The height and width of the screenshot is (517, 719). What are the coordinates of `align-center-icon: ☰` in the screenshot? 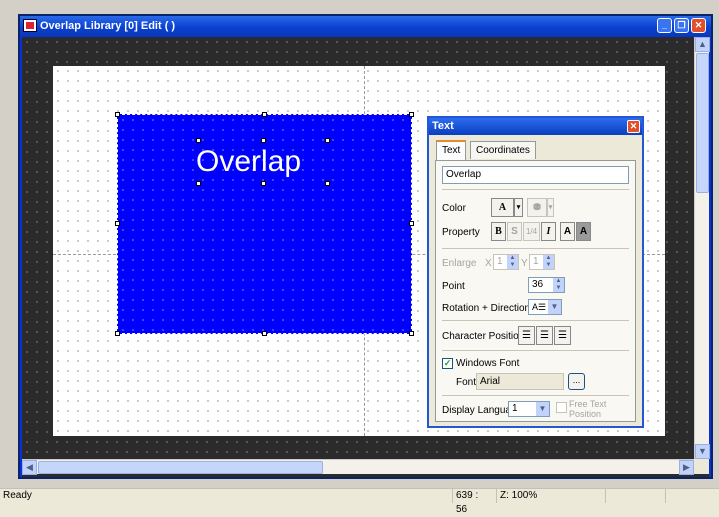 It's located at (544, 335).